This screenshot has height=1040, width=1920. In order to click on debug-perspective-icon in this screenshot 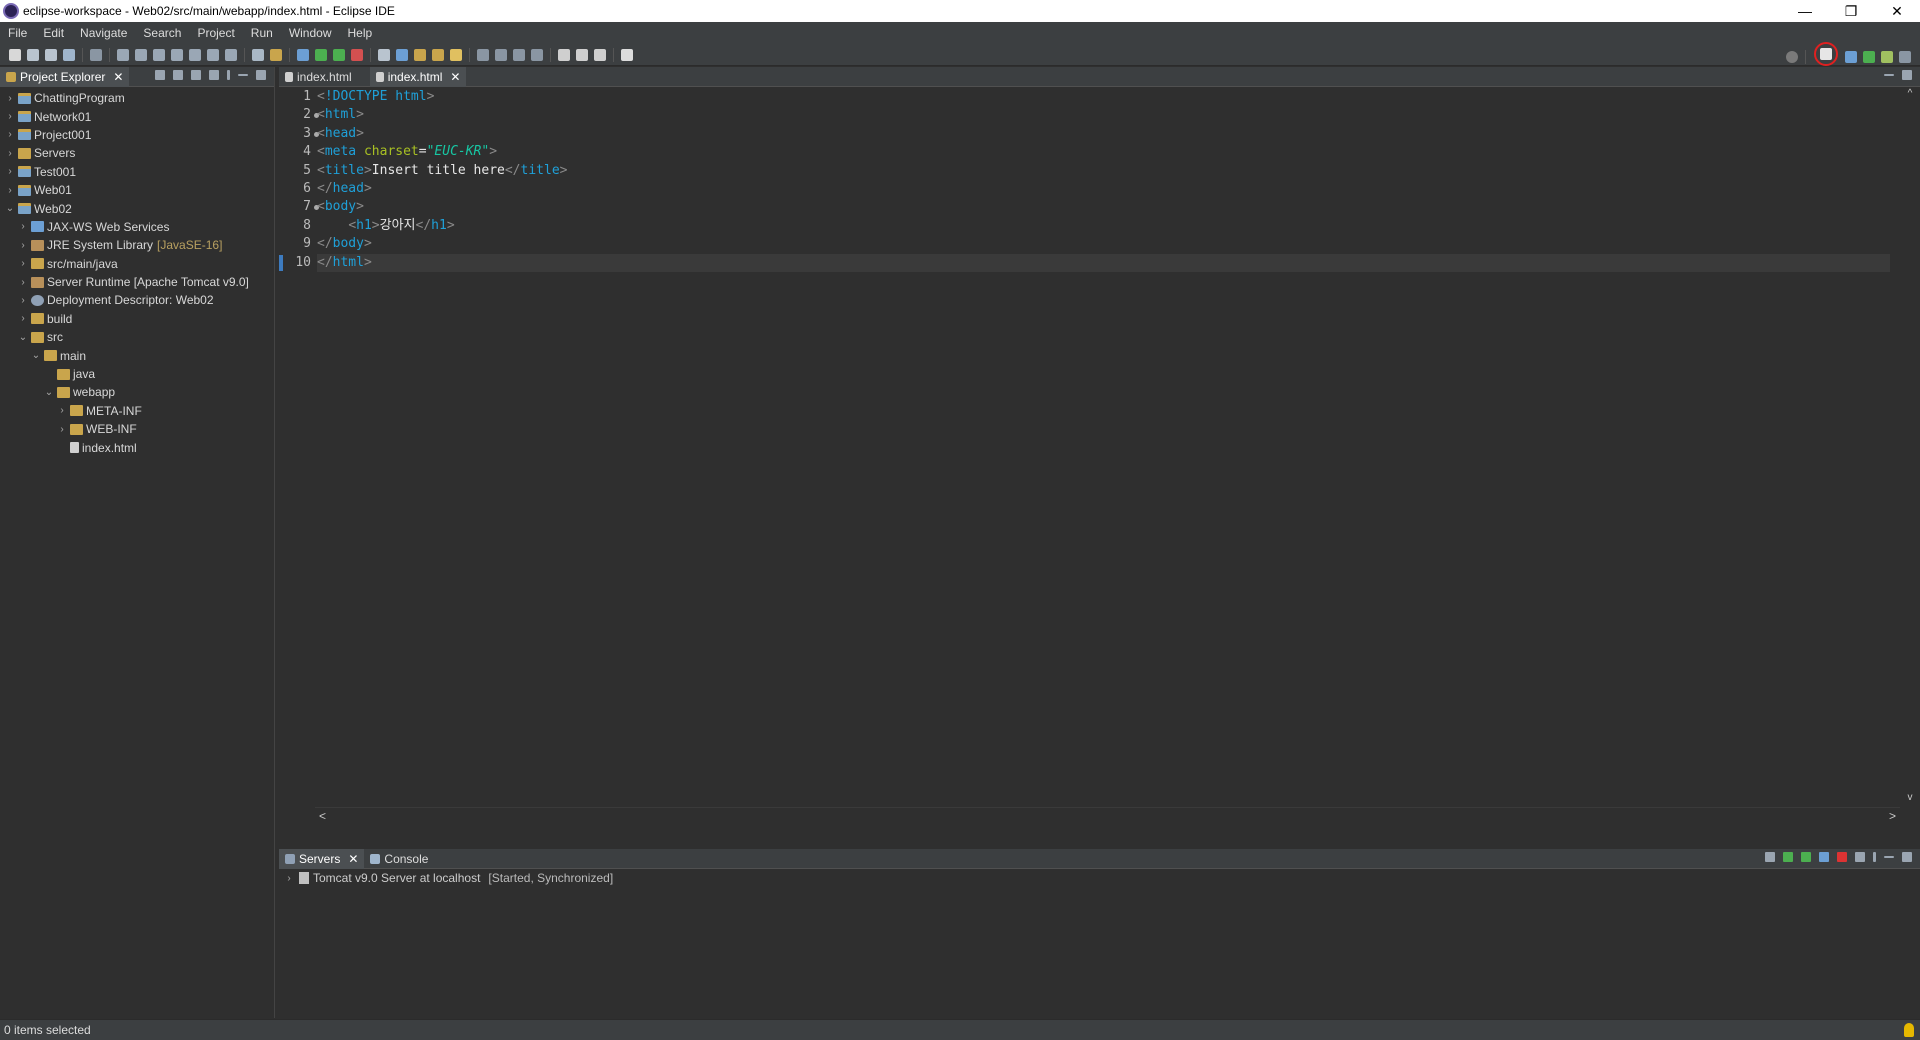, I will do `click(1887, 57)`.